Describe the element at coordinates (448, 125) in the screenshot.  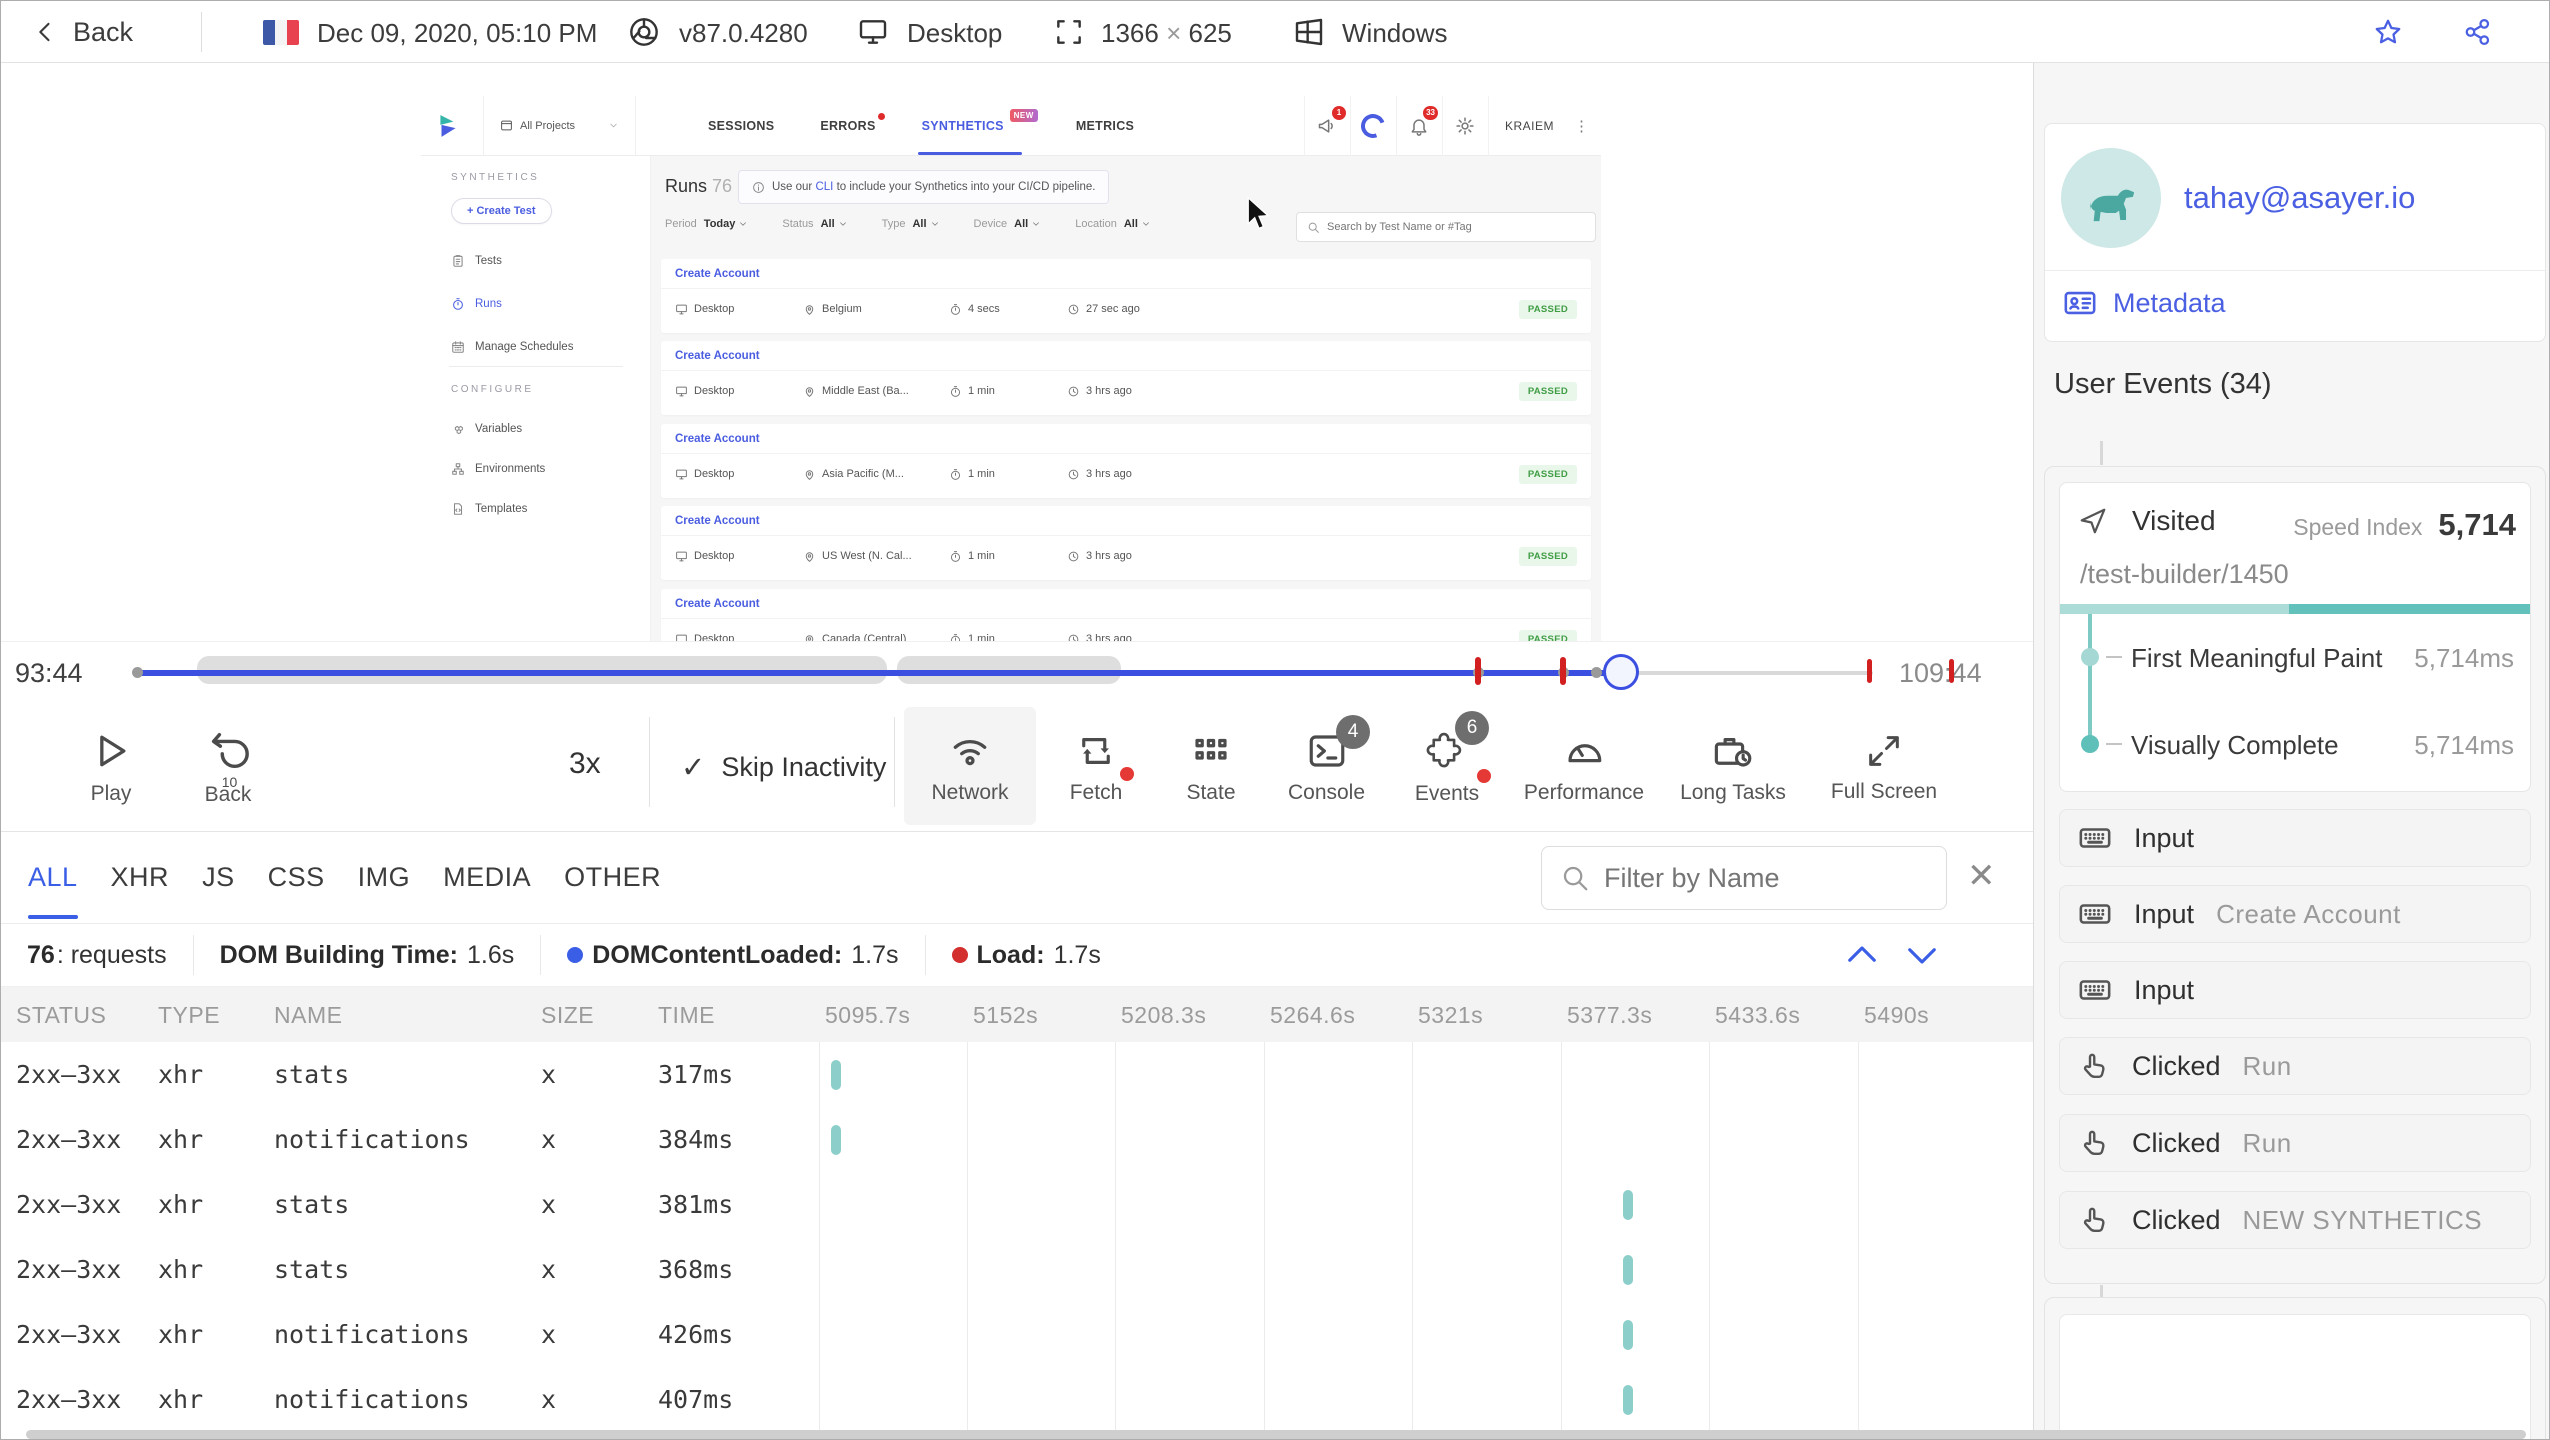
I see `app-logo-icon` at that location.